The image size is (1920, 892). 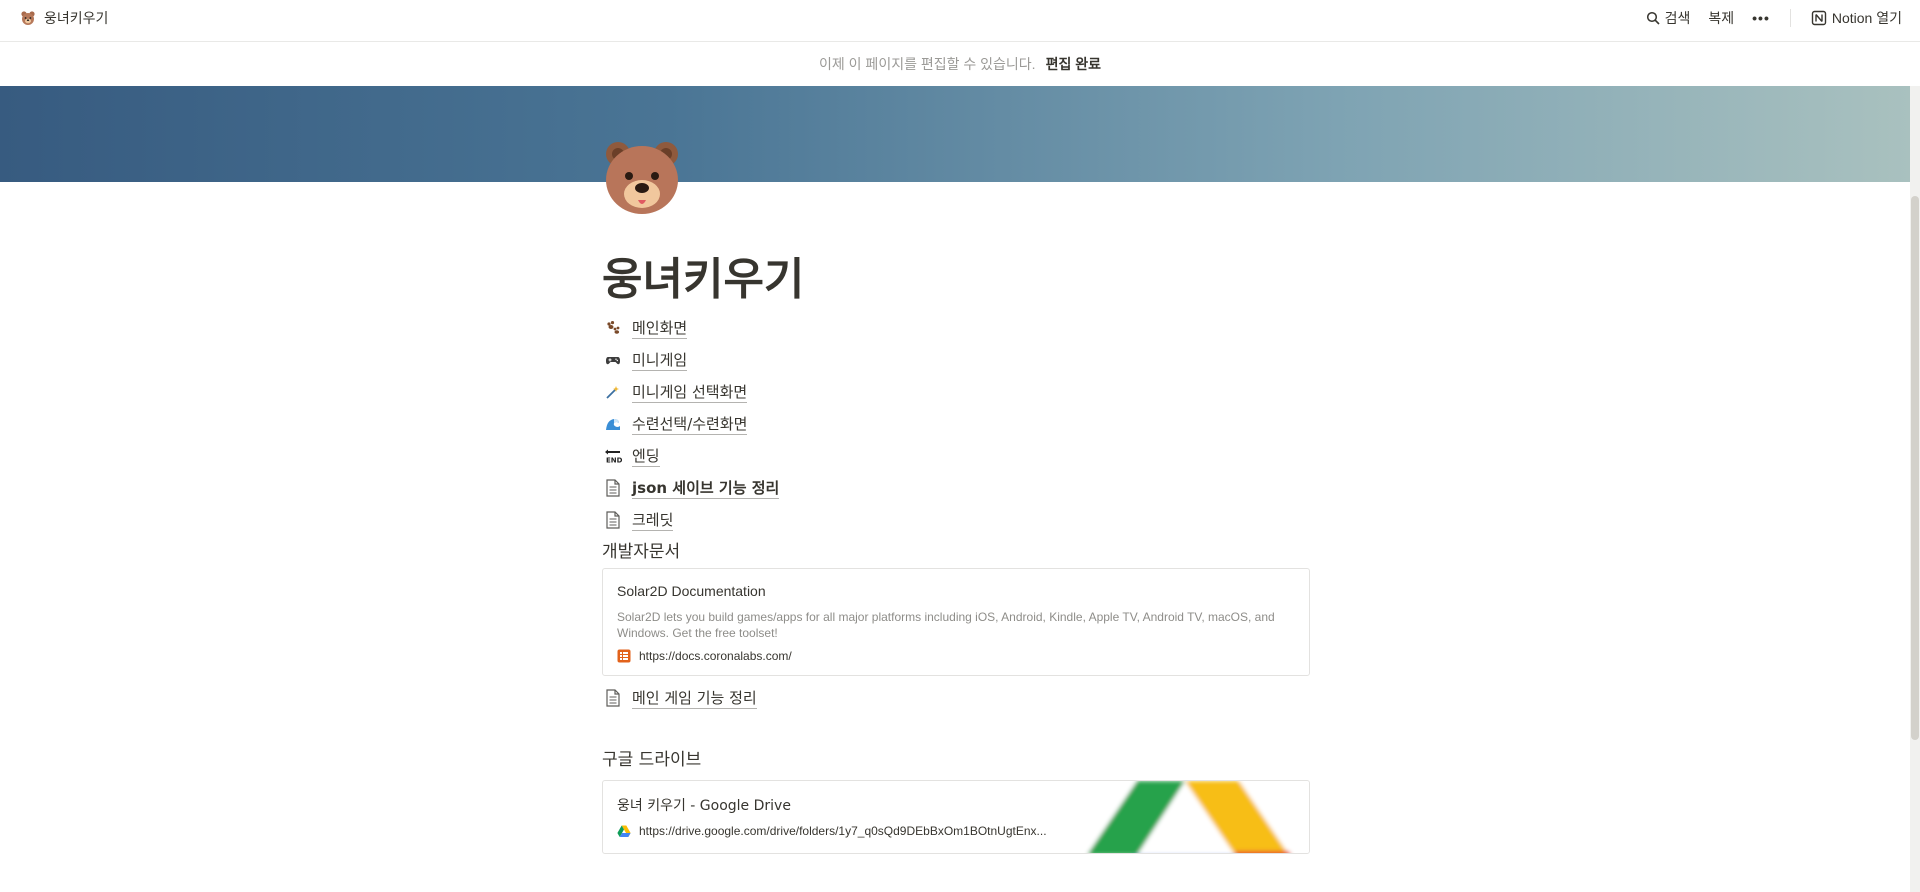 What do you see at coordinates (956, 328) in the screenshot?
I see `page-link-main-screen: 메인화면` at bounding box center [956, 328].